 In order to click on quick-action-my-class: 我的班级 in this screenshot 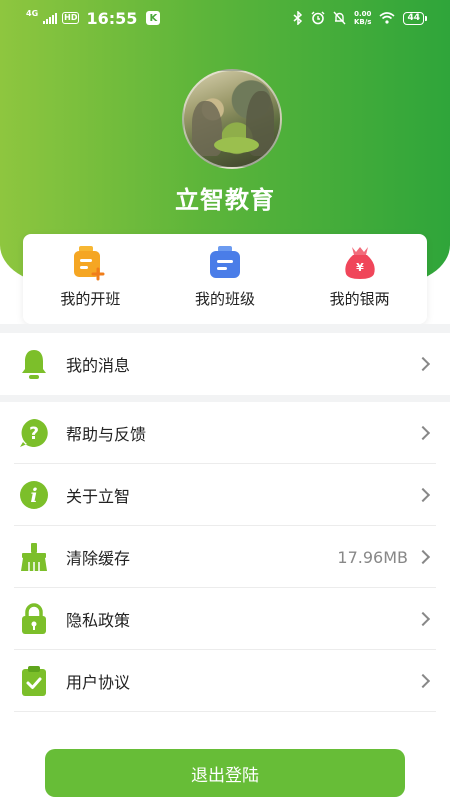, I will do `click(225, 279)`.